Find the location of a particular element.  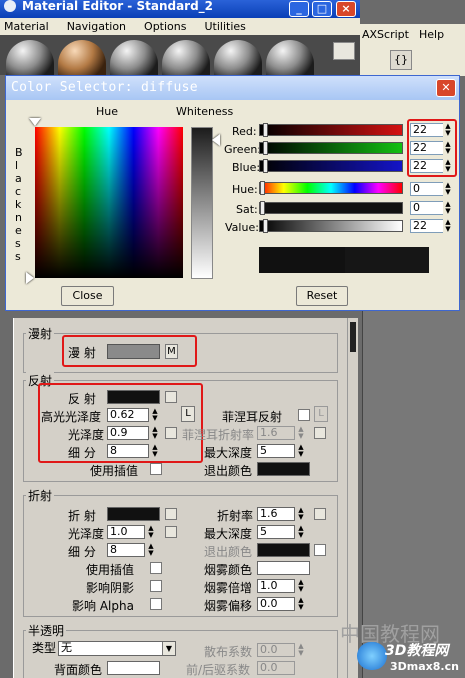

original-color-swatch is located at coordinates (302, 260).